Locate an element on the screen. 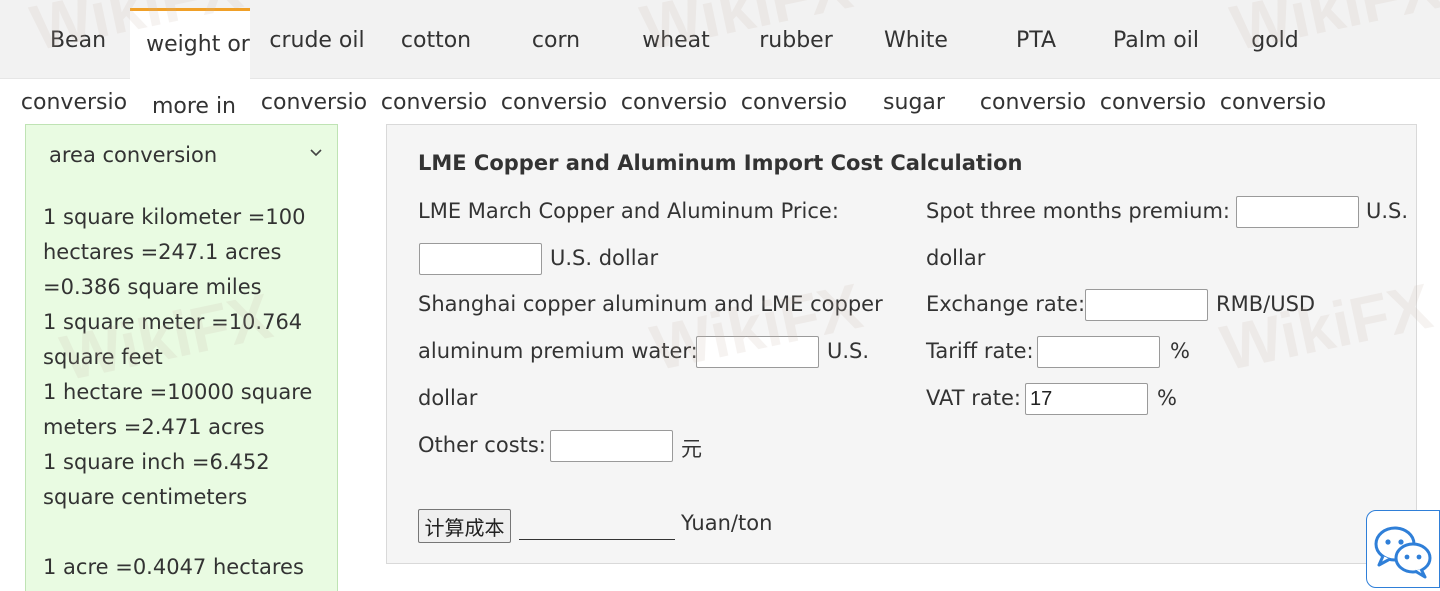 This screenshot has height=591, width=1440. tab-label: rubber is located at coordinates (796, 41).